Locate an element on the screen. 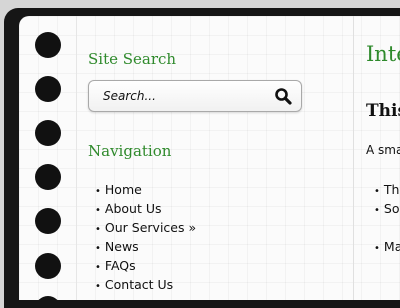 The image size is (400, 308). content-list-item: • Ma is located at coordinates (387, 246).